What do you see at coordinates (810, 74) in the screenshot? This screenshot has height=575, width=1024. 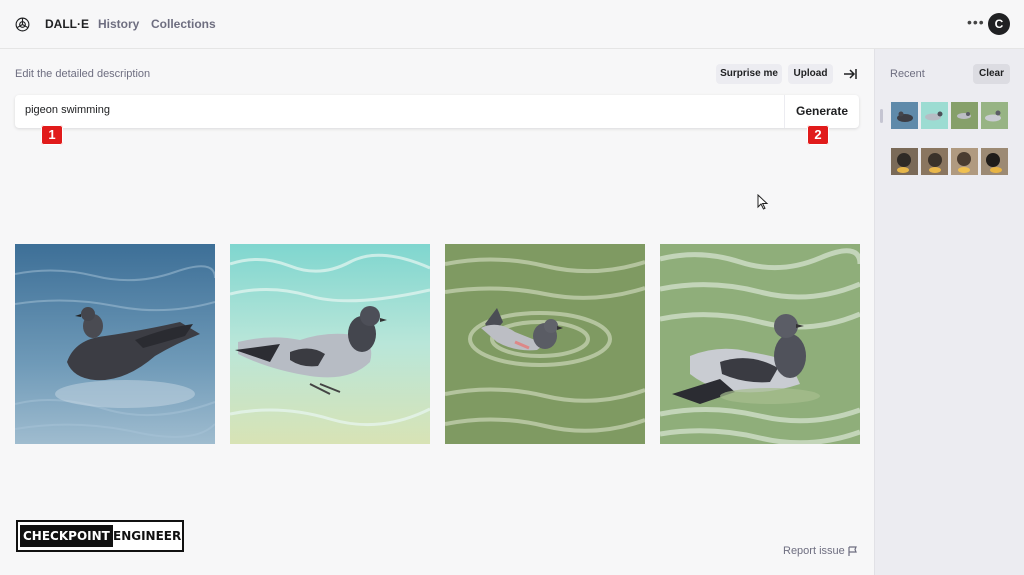 I see `upload-button: Upload` at bounding box center [810, 74].